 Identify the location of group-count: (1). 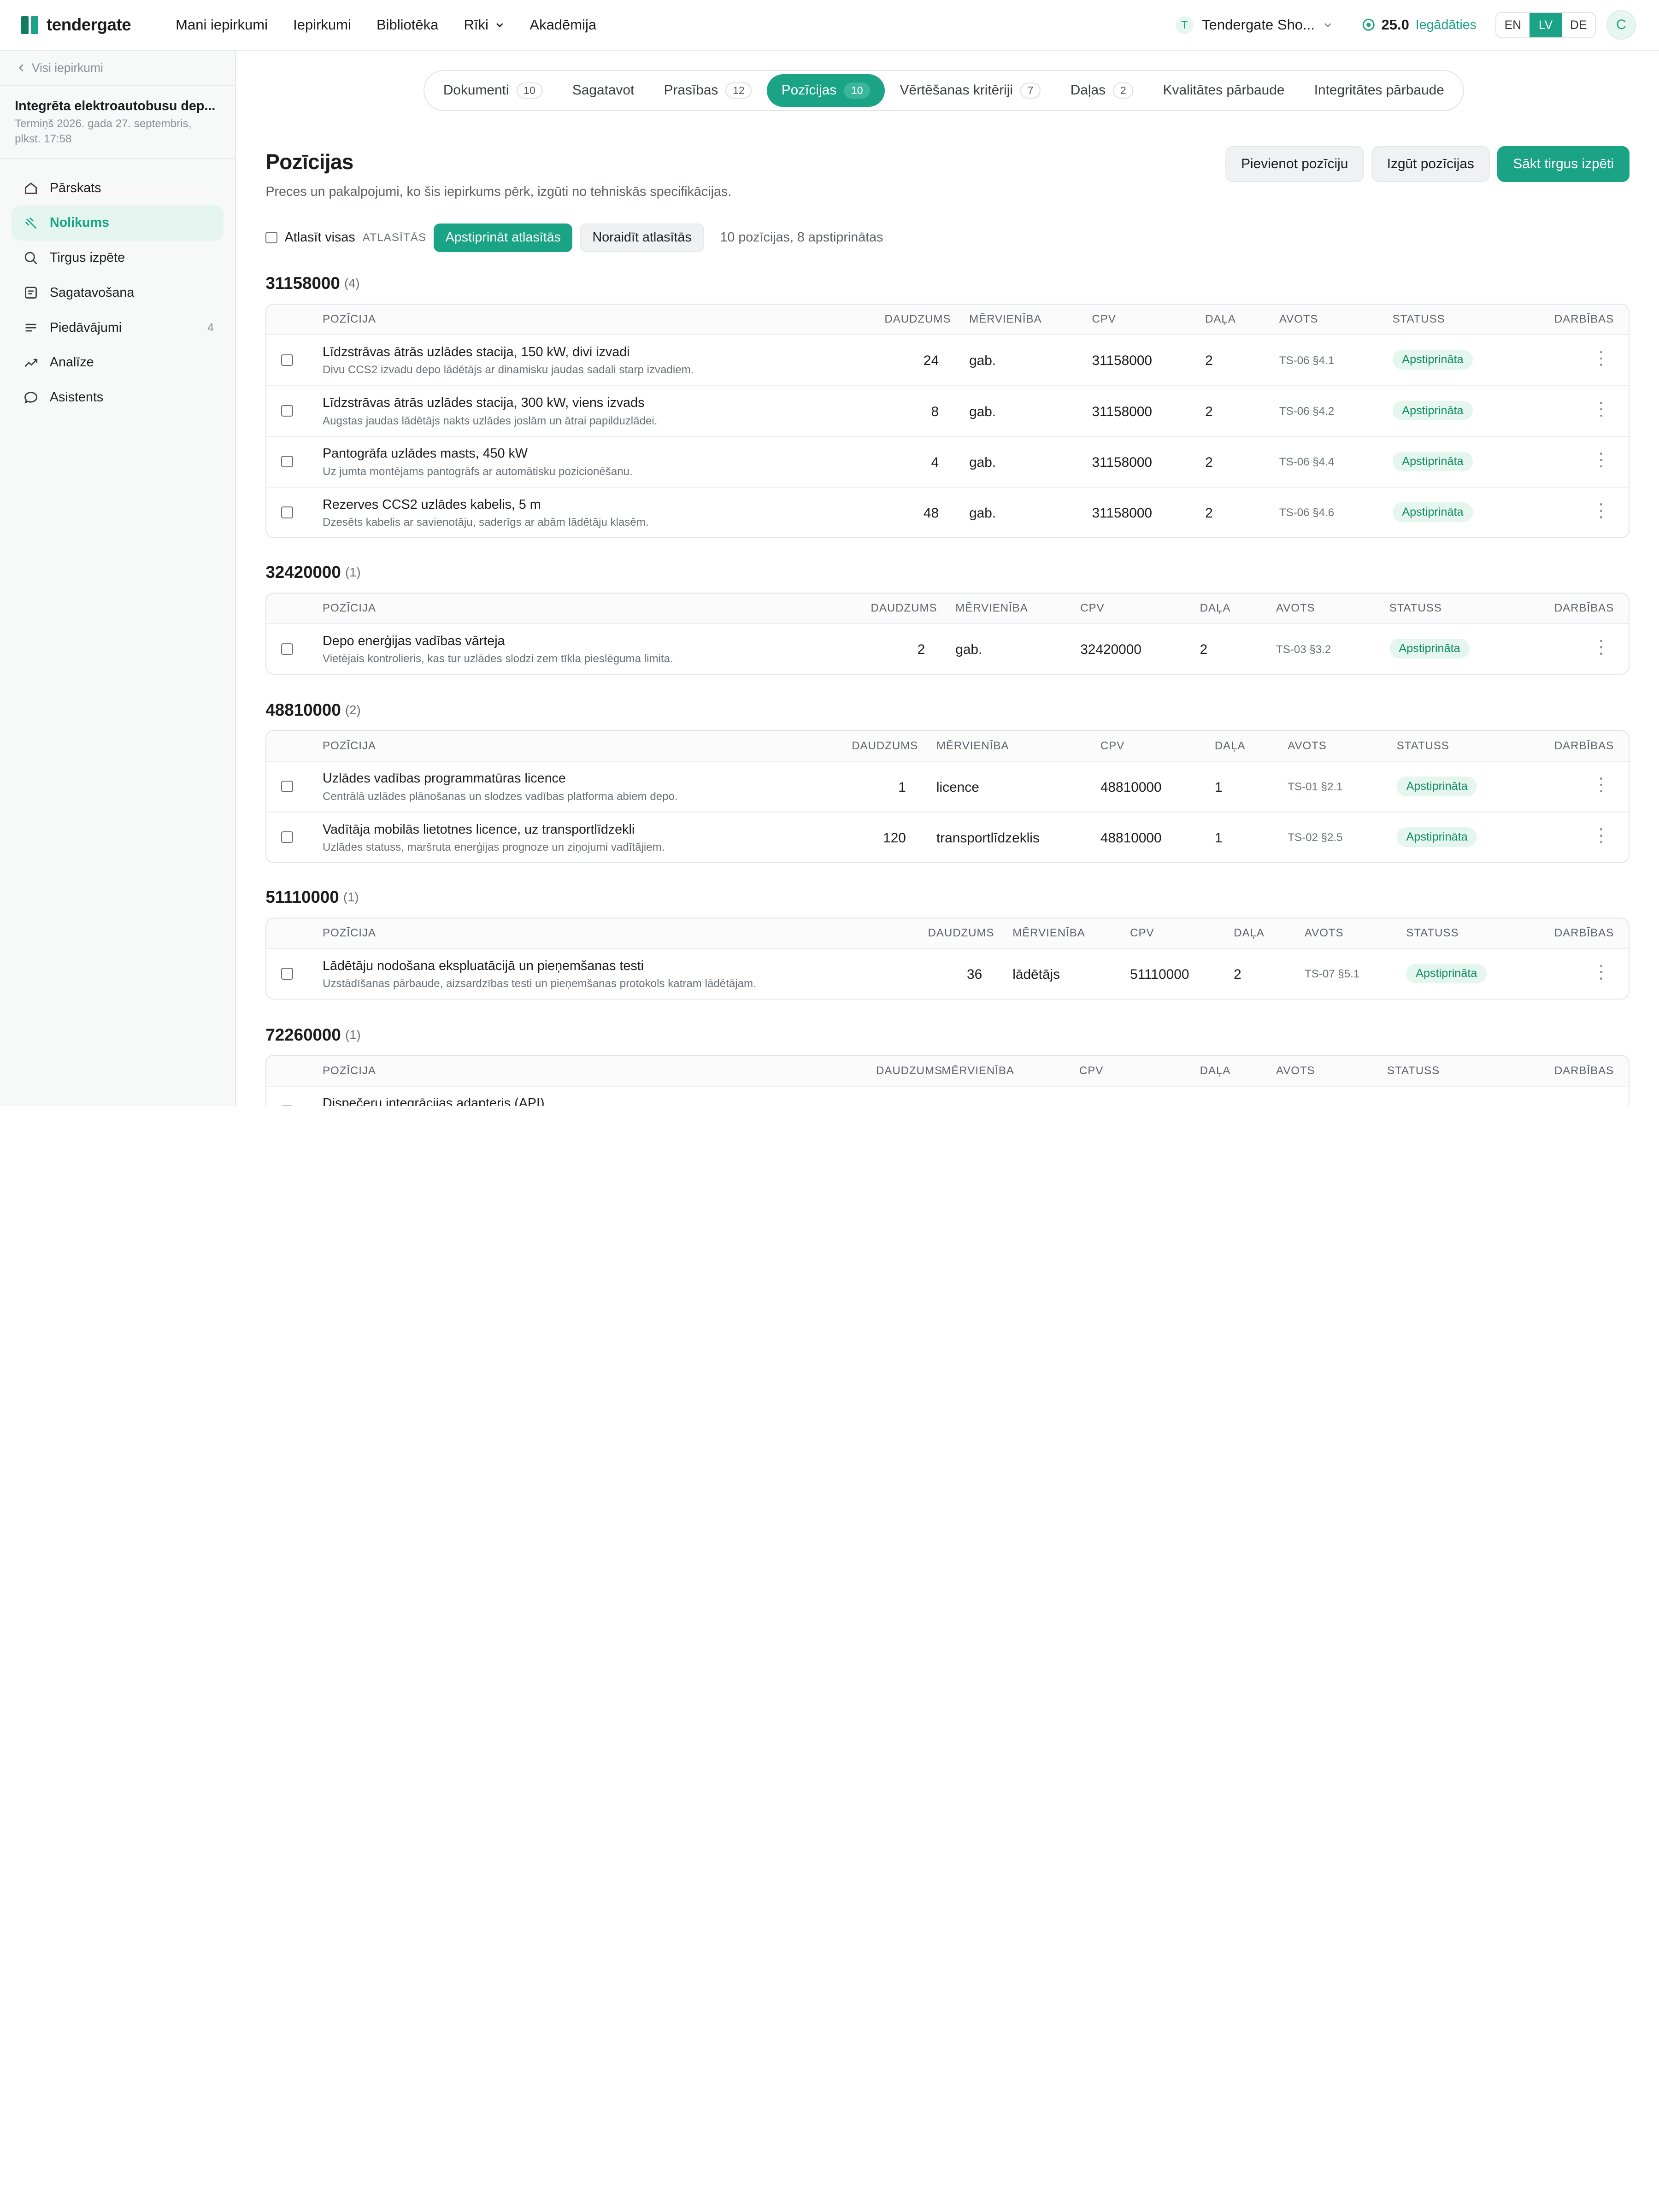
(353, 572).